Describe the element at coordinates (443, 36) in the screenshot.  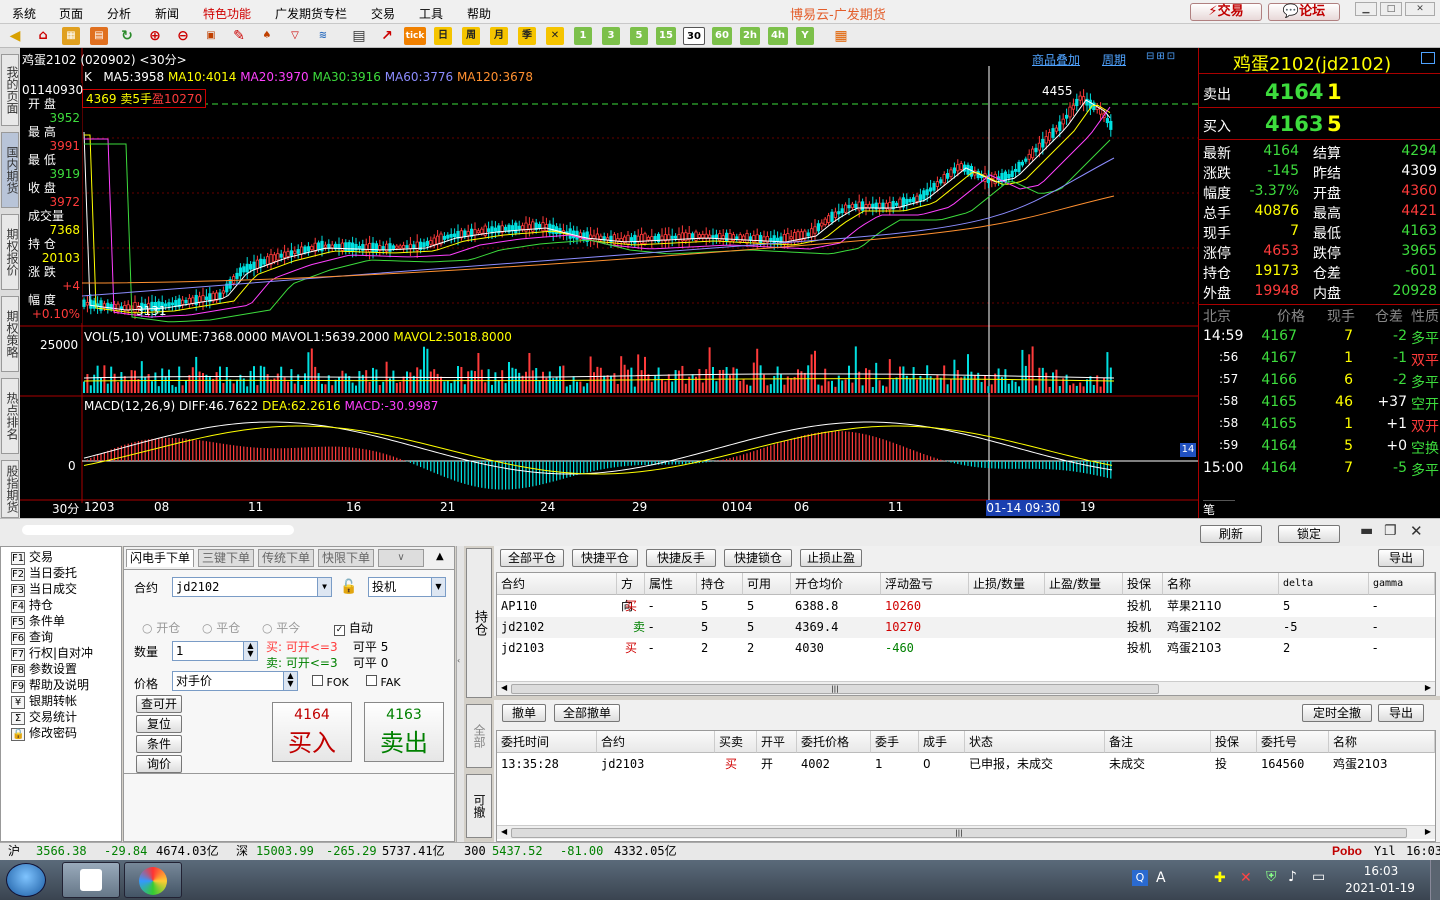
I see `daily-button: 日` at that location.